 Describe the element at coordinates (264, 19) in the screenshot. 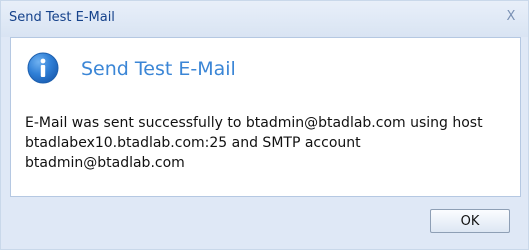

I see `dialog-titlebar: Send Test E-Mail X` at that location.